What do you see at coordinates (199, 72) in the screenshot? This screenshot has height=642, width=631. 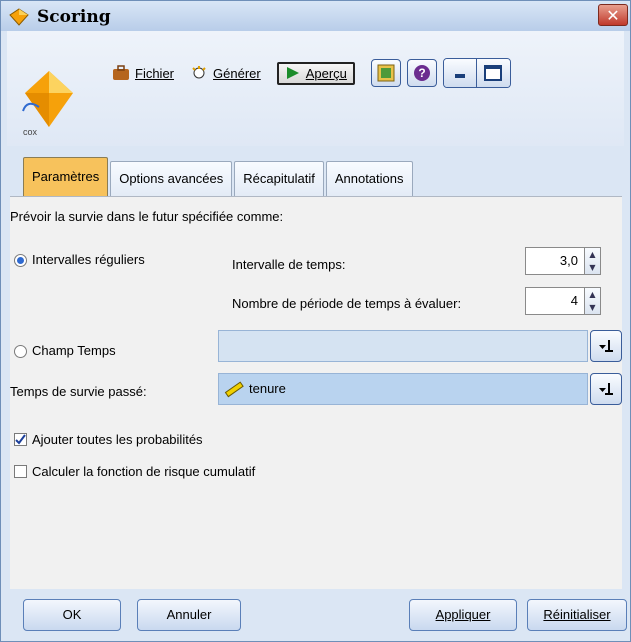 I see `sparkle-icon` at bounding box center [199, 72].